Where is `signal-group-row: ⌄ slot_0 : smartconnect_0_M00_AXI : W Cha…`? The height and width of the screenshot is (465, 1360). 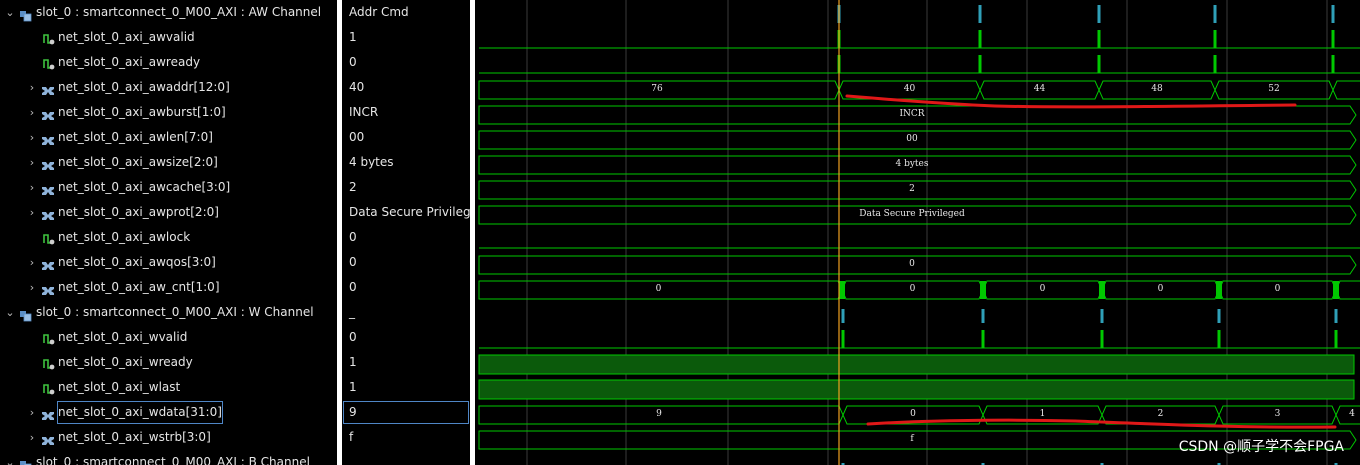 signal-group-row: ⌄ slot_0 : smartconnect_0_M00_AXI : W Cha… is located at coordinates (168, 312).